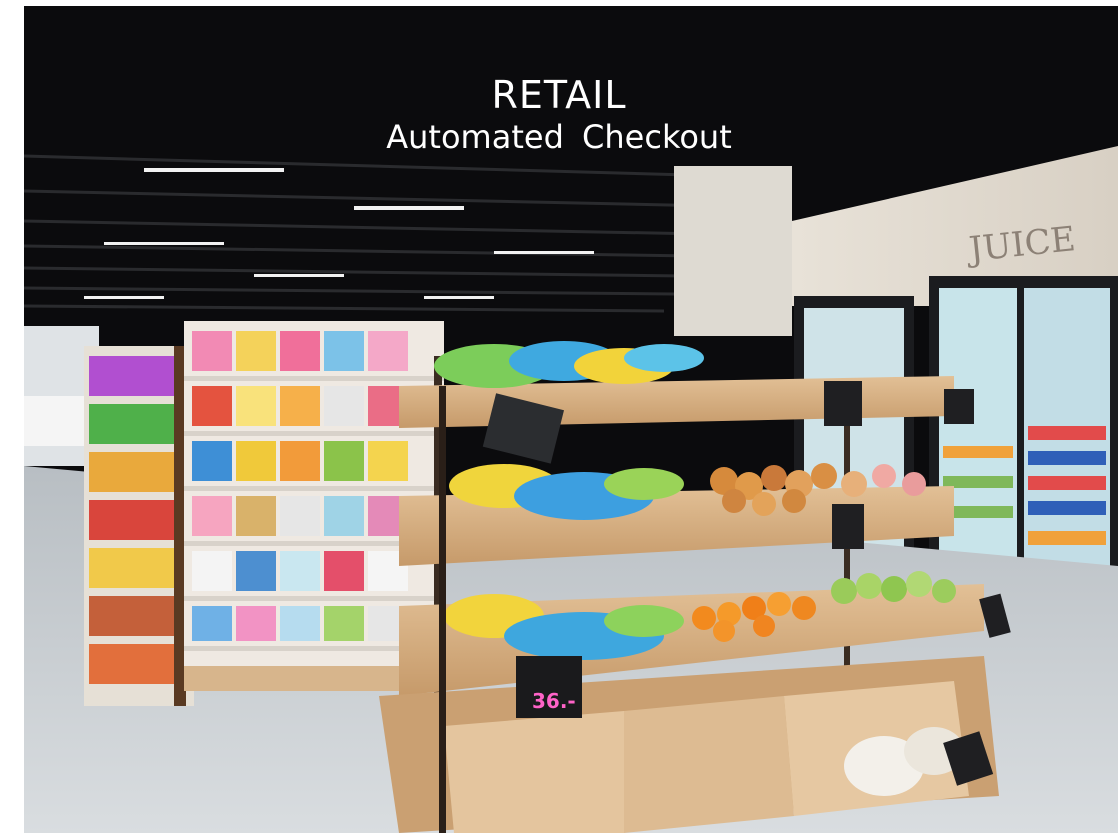 The height and width of the screenshot is (839, 1118). What do you see at coordinates (733, 251) in the screenshot?
I see `pillar` at bounding box center [733, 251].